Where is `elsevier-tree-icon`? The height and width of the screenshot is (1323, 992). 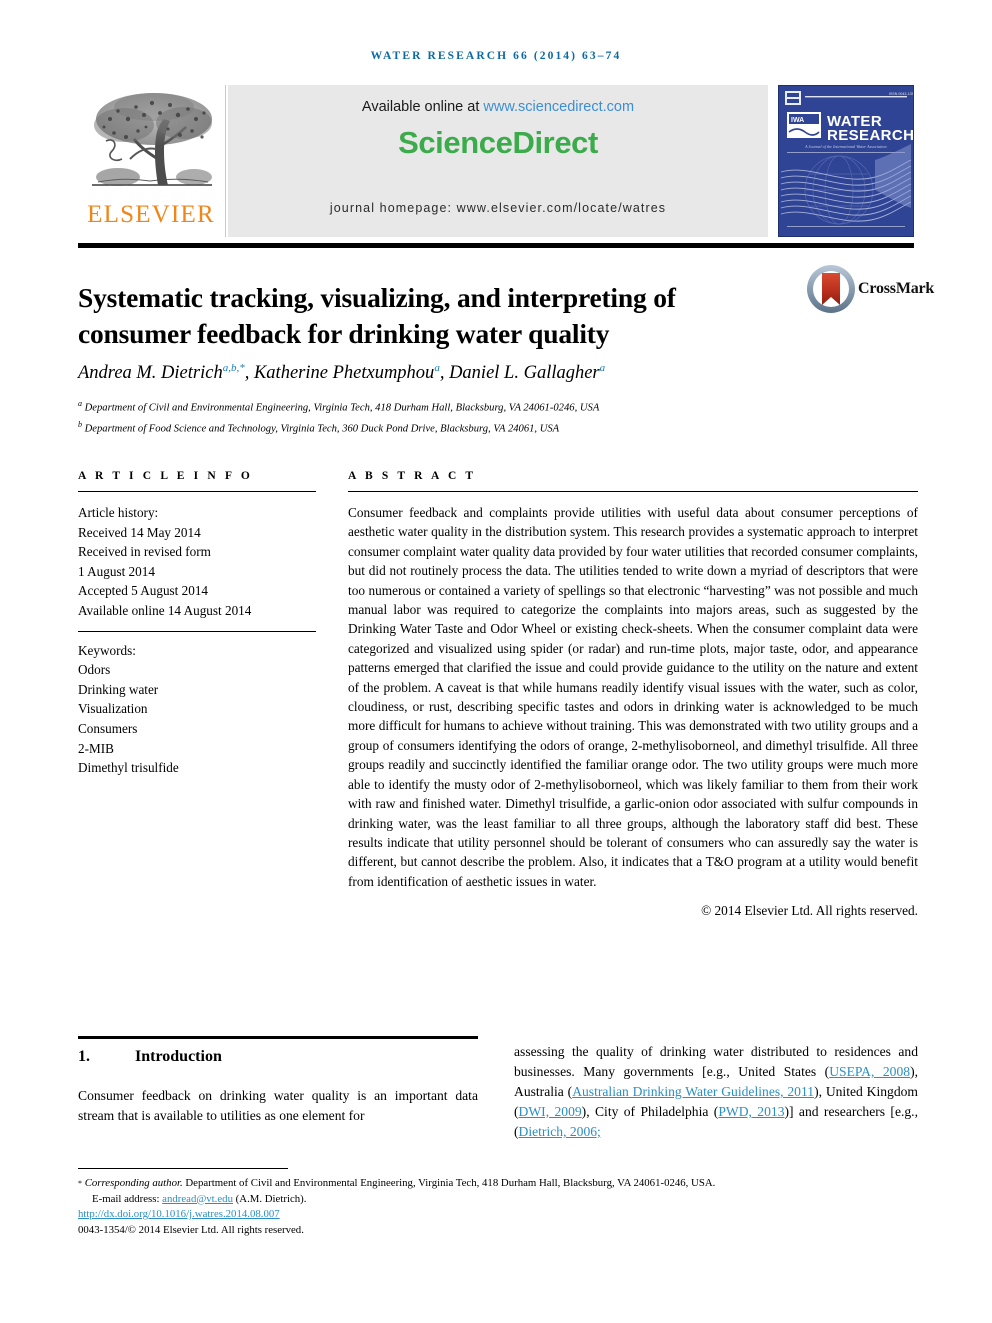 elsevier-tree-icon is located at coordinates (152, 144).